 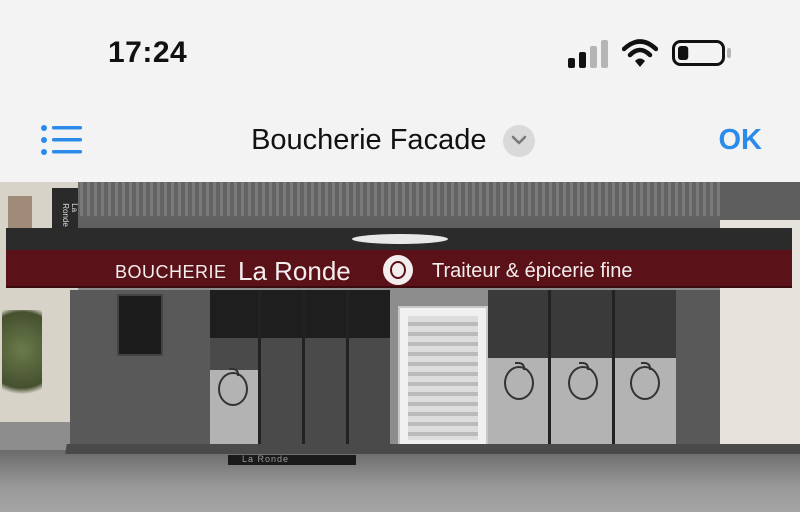 I want to click on shop-window-right, so click(x=582, y=370).